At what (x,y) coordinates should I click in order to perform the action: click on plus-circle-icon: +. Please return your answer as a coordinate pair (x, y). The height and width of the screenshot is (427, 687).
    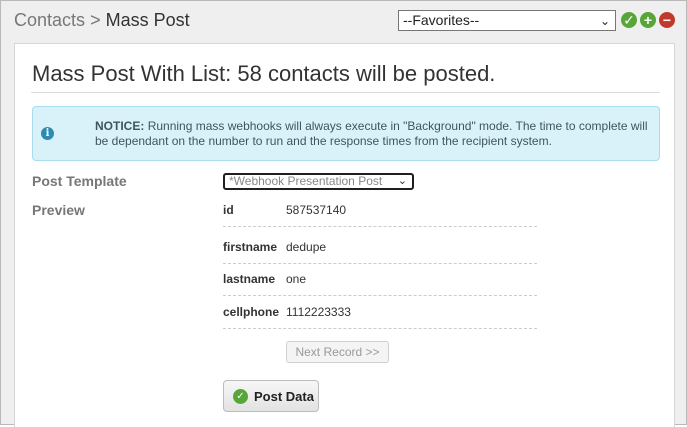
    Looking at the image, I should click on (648, 20).